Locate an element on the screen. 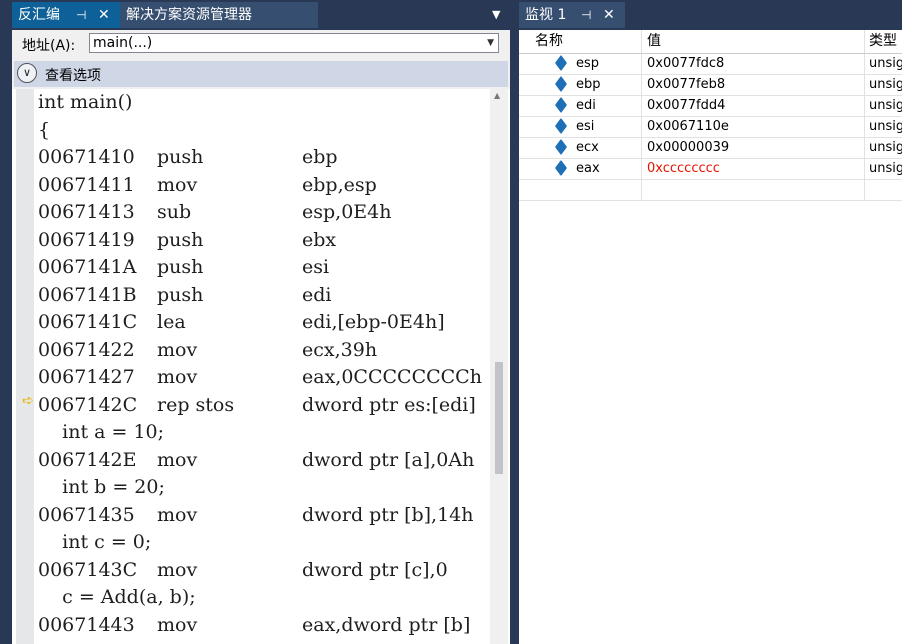 The image size is (902, 644). instruction-opcode: sub is located at coordinates (174, 212).